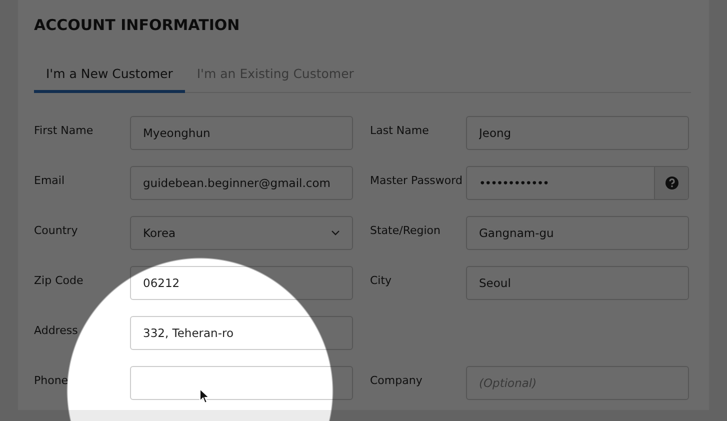 Image resolution: width=727 pixels, height=421 pixels. Describe the element at coordinates (396, 380) in the screenshot. I see `field-label: Company` at that location.